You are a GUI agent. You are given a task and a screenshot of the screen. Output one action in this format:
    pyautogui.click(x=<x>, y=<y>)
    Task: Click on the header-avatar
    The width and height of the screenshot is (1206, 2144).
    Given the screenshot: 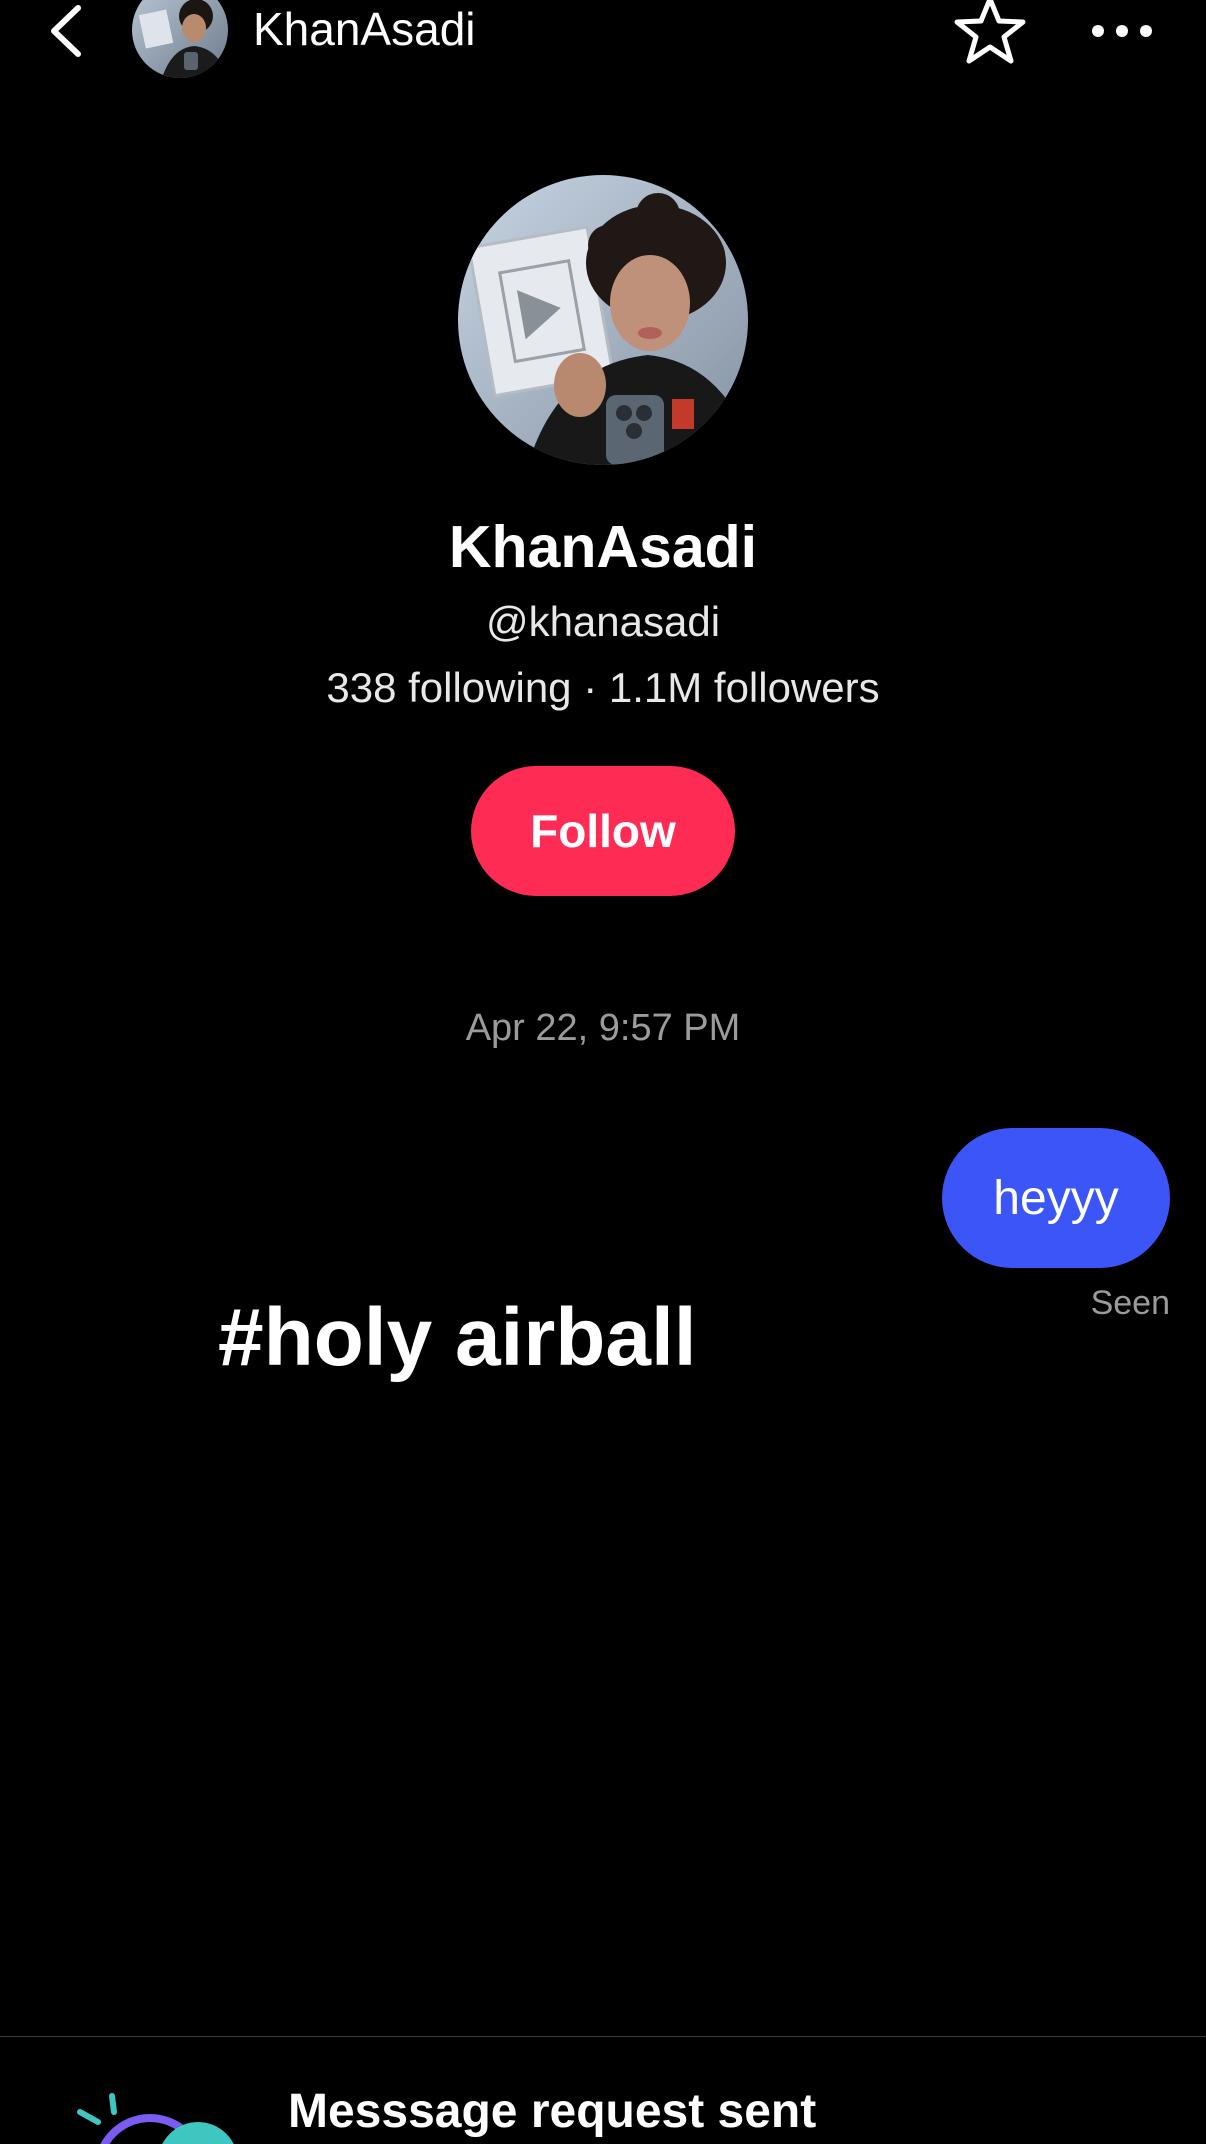 What is the action you would take?
    pyautogui.click(x=180, y=39)
    